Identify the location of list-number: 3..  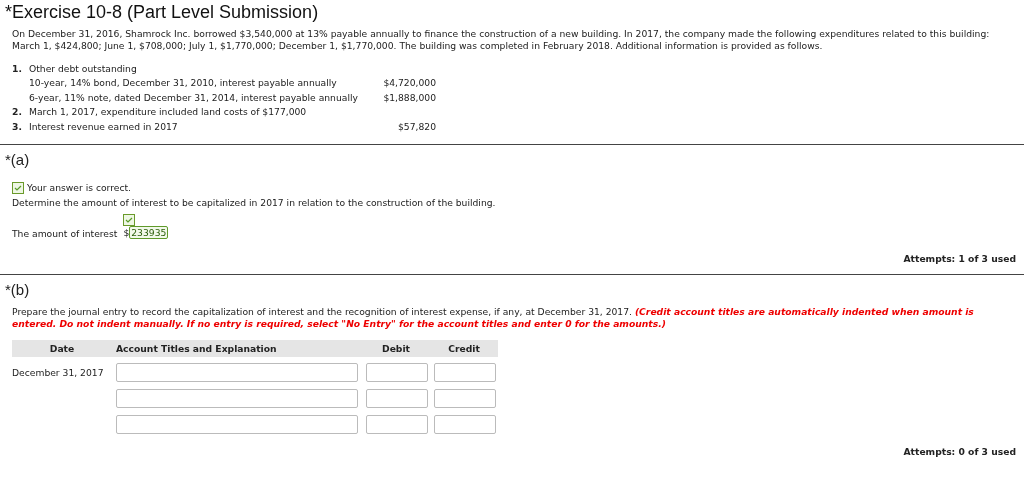
(17, 126).